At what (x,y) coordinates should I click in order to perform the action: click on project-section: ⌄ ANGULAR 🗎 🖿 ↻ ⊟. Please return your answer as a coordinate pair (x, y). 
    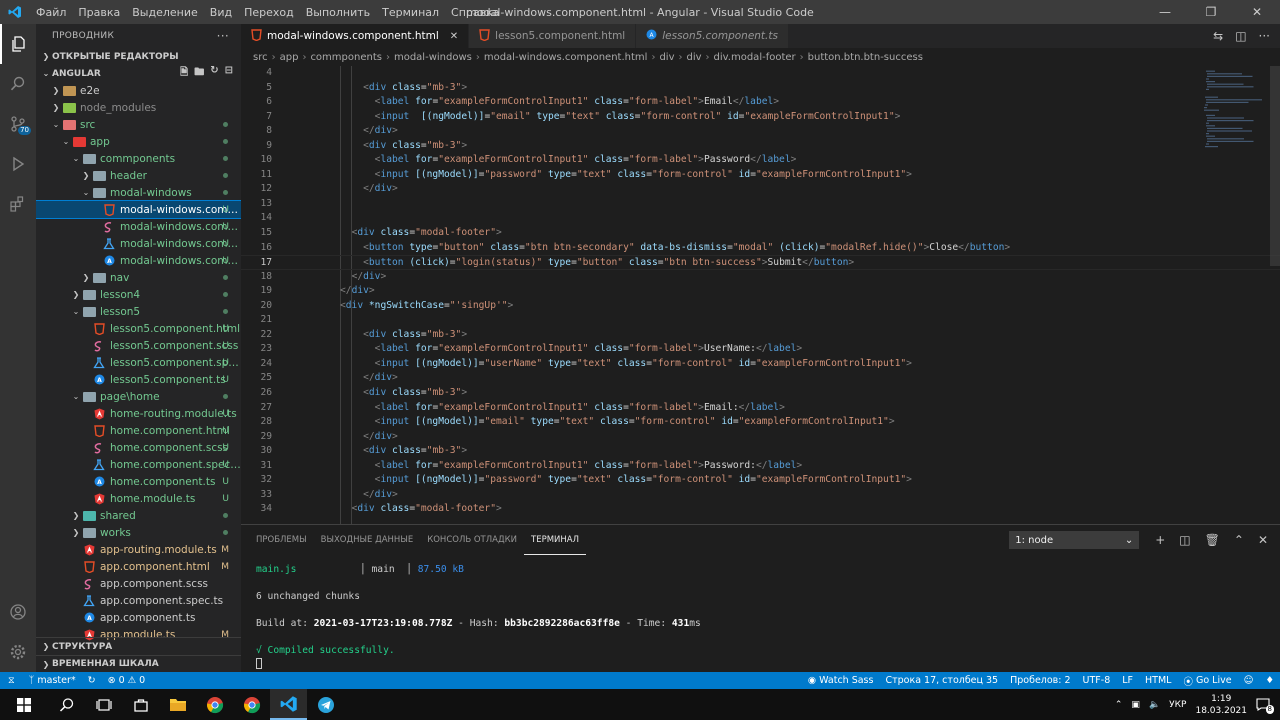
    Looking at the image, I should click on (138, 73).